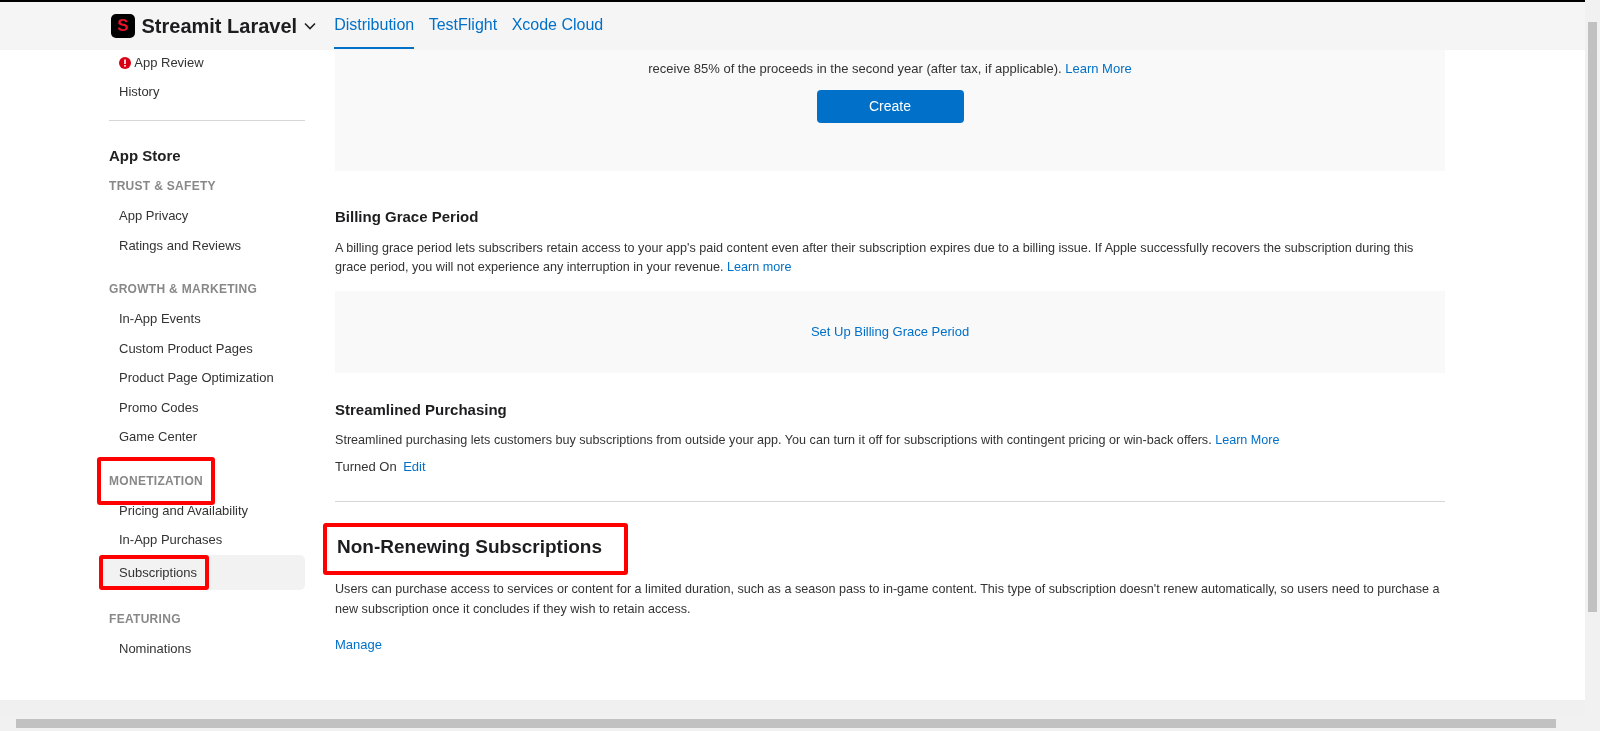 The height and width of the screenshot is (731, 1600). I want to click on app-logo: S, so click(123, 26).